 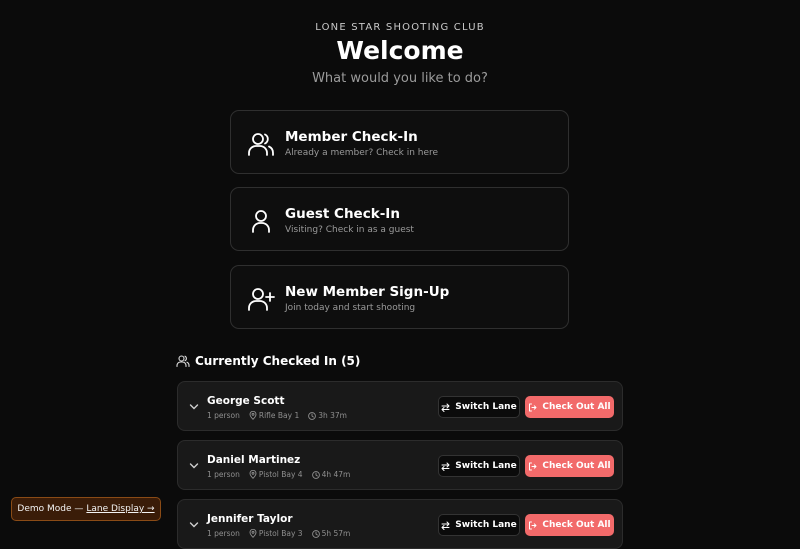 What do you see at coordinates (350, 308) in the screenshot?
I see `option-subtitle: Join today and start shooting` at bounding box center [350, 308].